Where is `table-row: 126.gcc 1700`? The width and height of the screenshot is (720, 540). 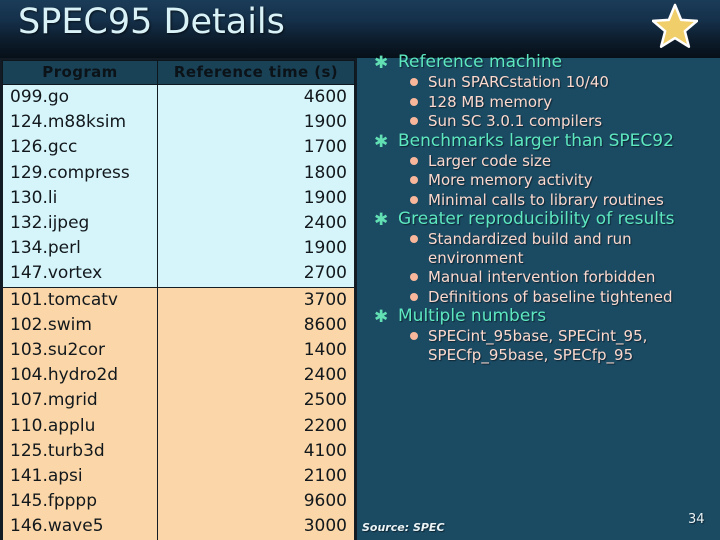 table-row: 126.gcc 1700 is located at coordinates (178, 148).